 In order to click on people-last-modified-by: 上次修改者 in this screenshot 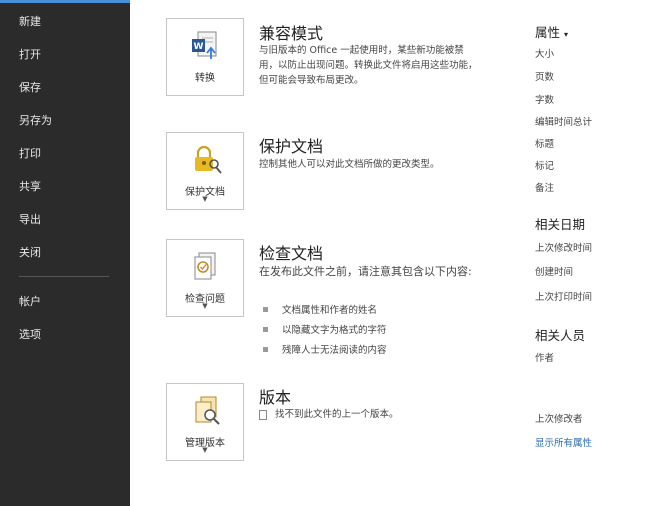, I will do `click(559, 419)`.